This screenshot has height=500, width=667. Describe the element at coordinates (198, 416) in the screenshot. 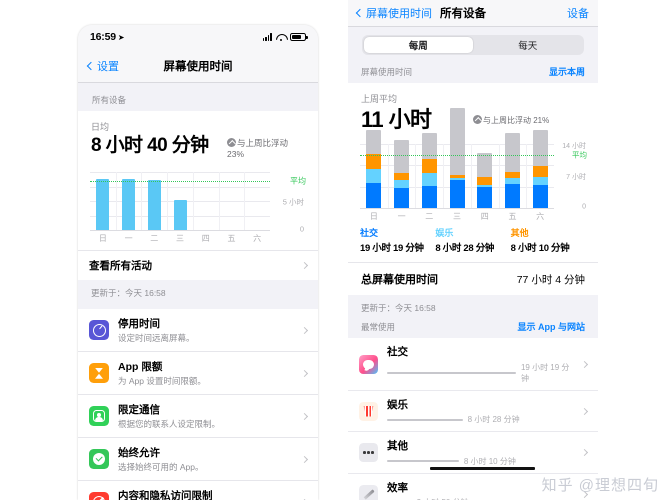

I see `settings-row-communication-limits: 限定通信 根据您的联系人设定限制。` at that location.